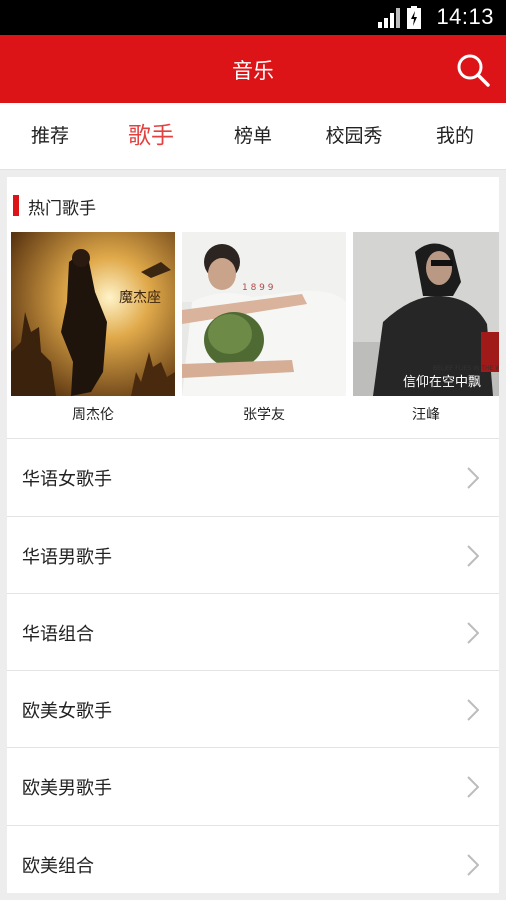 This screenshot has height=900, width=506. Describe the element at coordinates (93, 415) in the screenshot. I see `artist-name: 周杰伦` at that location.